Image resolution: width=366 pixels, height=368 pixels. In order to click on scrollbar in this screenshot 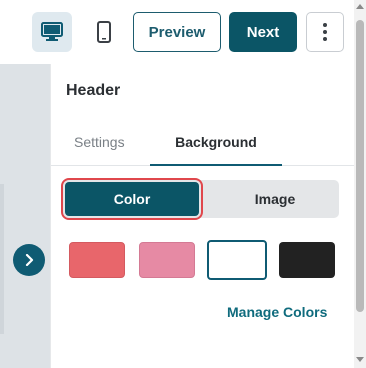, I will do `click(360, 184)`.